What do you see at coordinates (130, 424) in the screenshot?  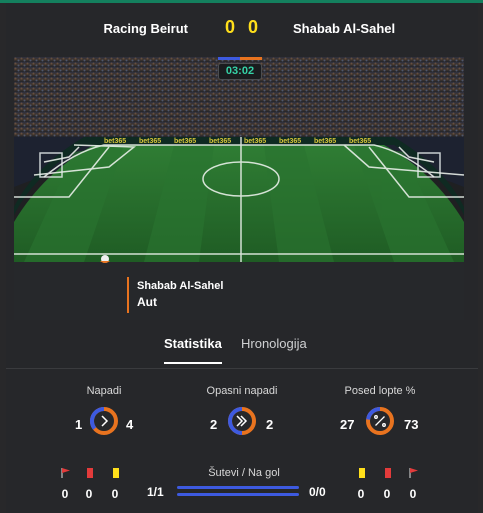 I see `stat-attacks-away: 4` at bounding box center [130, 424].